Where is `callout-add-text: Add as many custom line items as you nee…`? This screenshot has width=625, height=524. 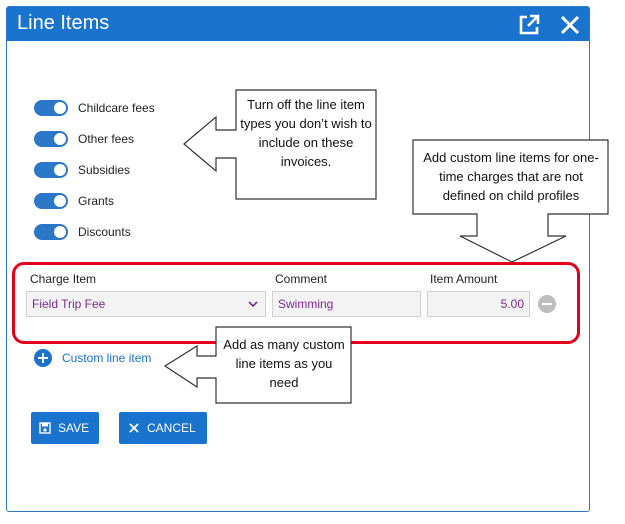
callout-add-text: Add as many custom line items as you nee… is located at coordinates (284, 363).